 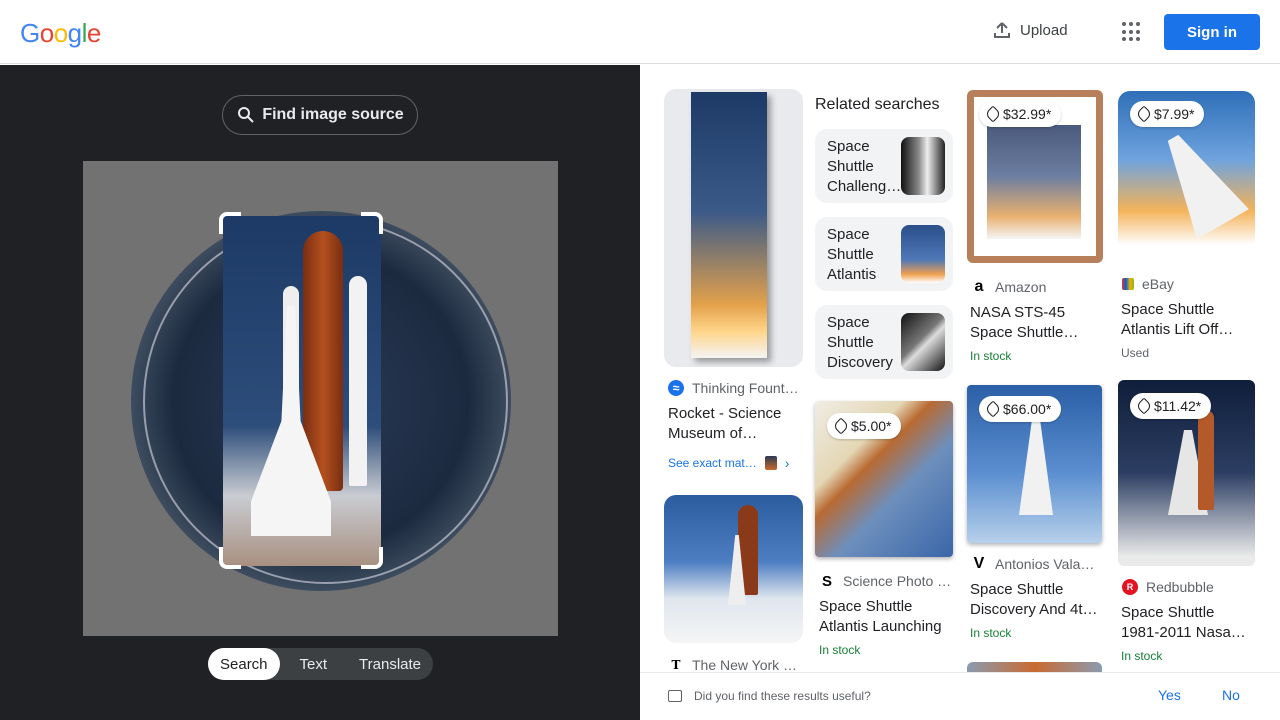 What do you see at coordinates (314, 664) in the screenshot?
I see `tab-text: Text` at bounding box center [314, 664].